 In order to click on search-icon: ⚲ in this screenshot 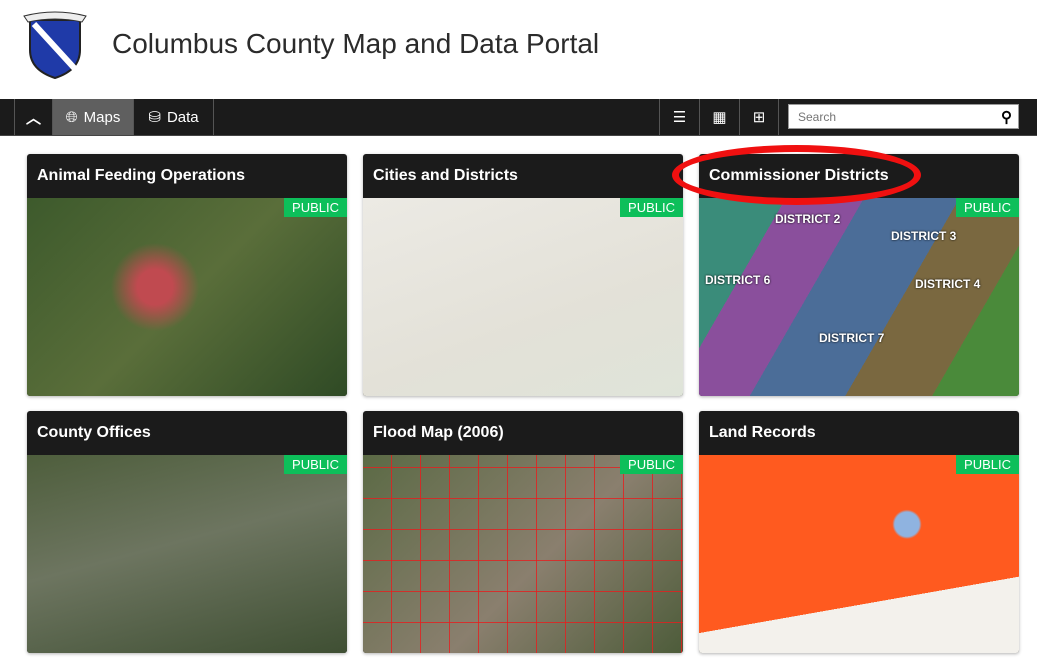, I will do `click(1009, 117)`.